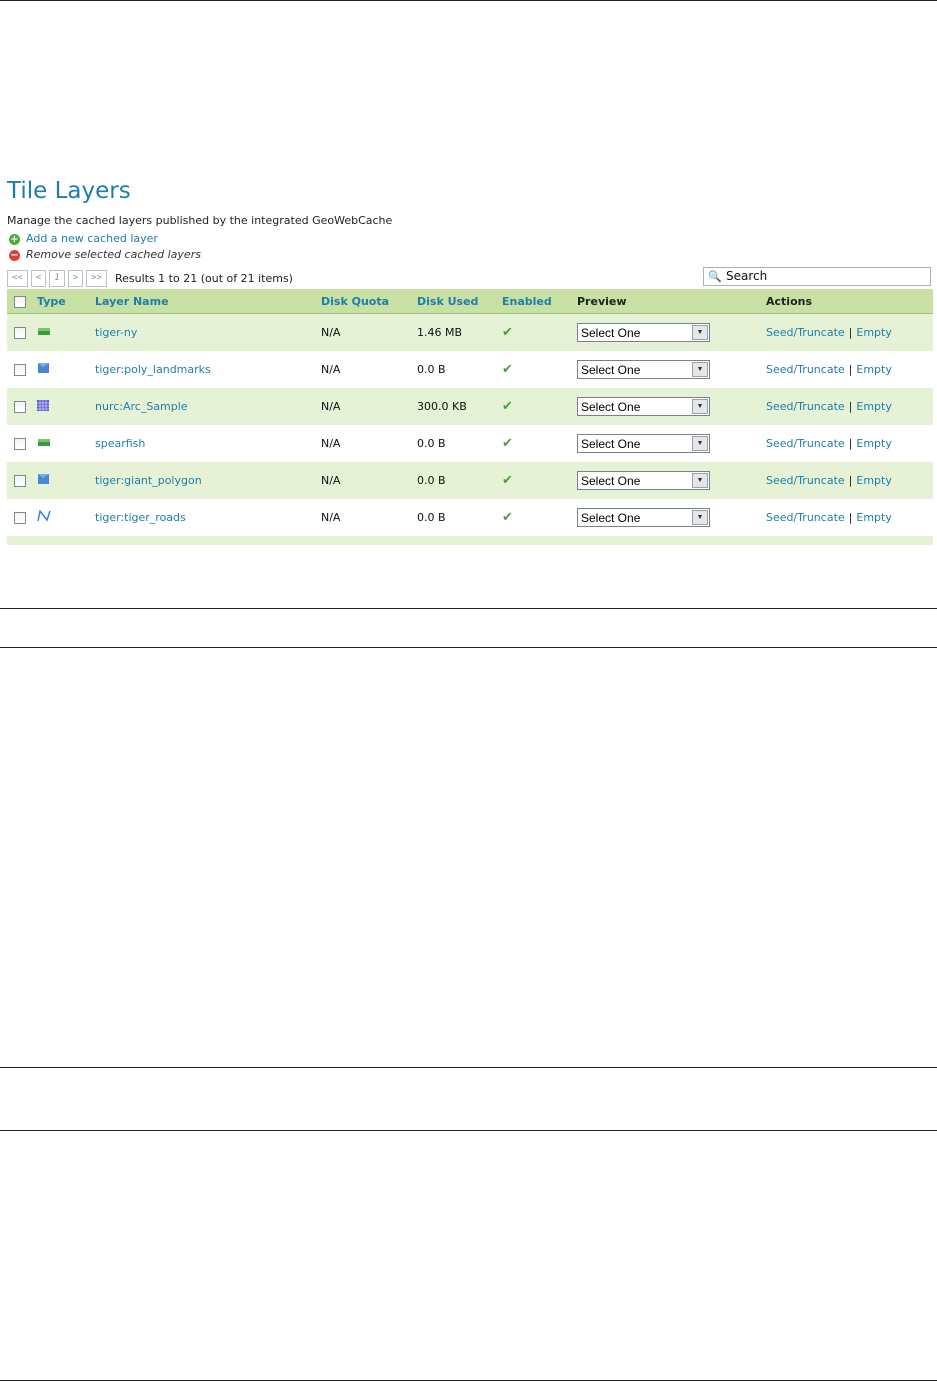 The height and width of the screenshot is (1382, 937). I want to click on type-column-header: Type, so click(66, 301).